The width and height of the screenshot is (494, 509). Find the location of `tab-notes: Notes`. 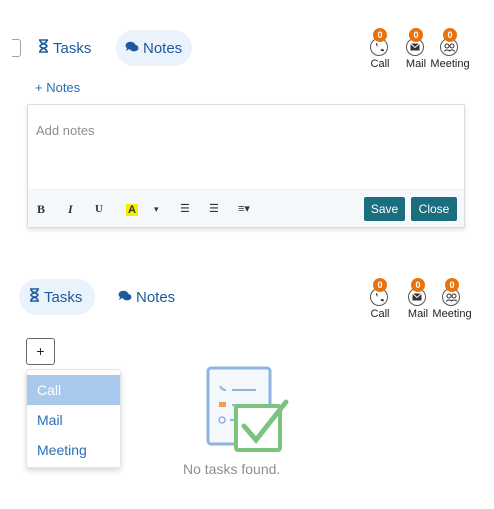

tab-notes: Notes is located at coordinates (154, 48).